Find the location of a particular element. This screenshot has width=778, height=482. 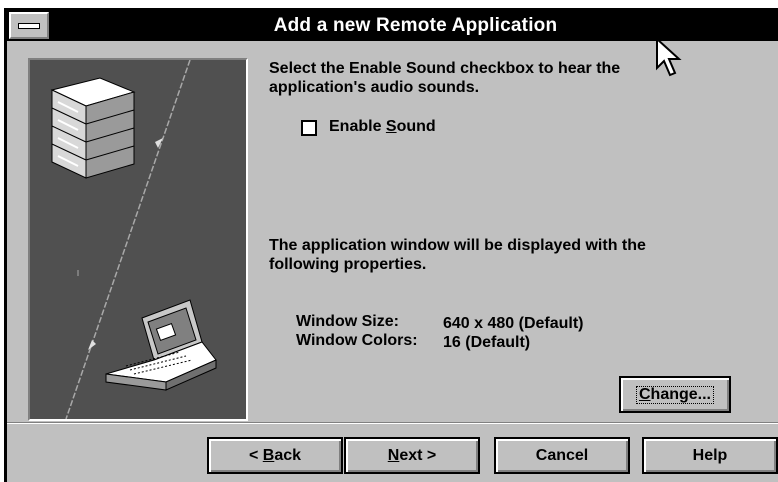

enable-sound-label-accel: S is located at coordinates (391, 126).